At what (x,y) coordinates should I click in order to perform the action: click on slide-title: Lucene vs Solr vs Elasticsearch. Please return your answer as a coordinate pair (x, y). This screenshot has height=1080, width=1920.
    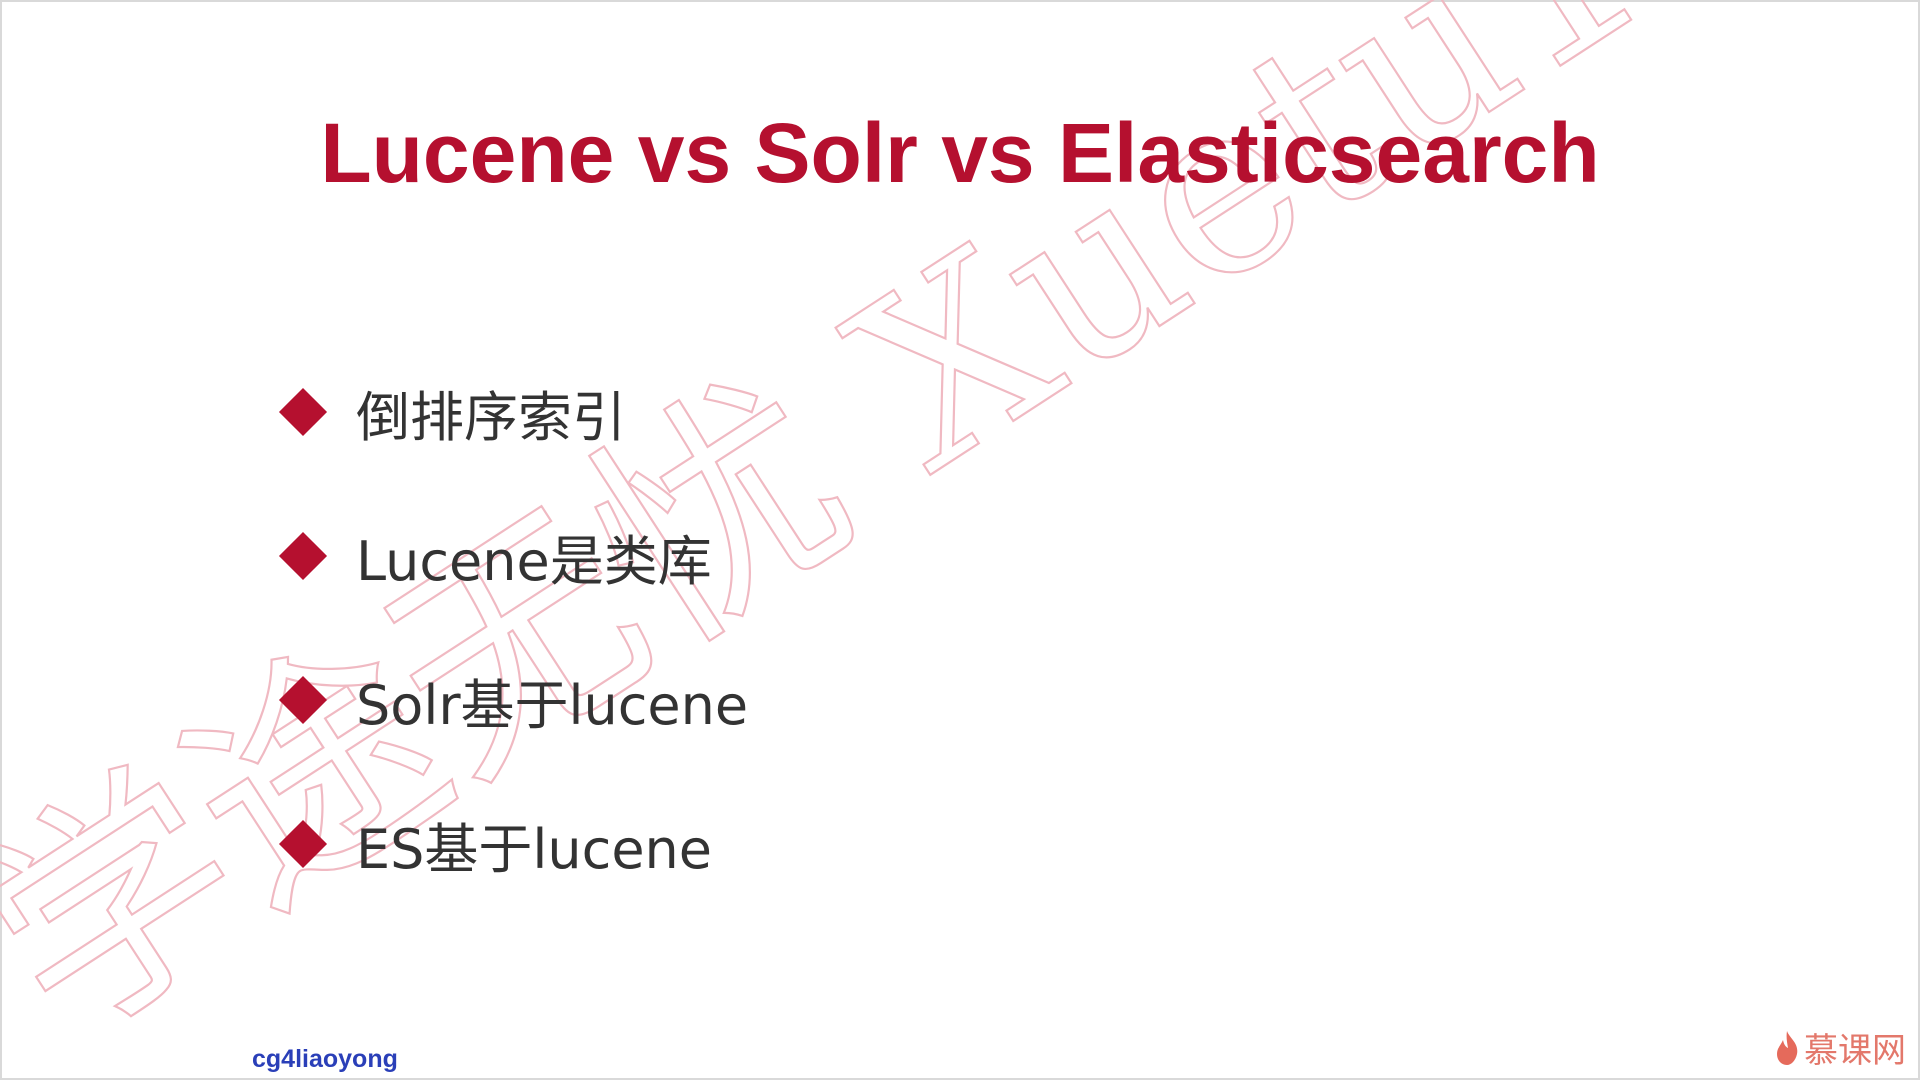
    Looking at the image, I should click on (960, 153).